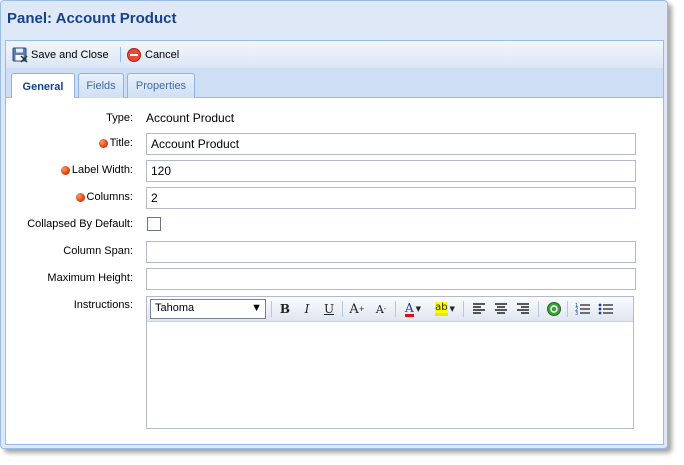 Image resolution: width=684 pixels, height=465 pixels. What do you see at coordinates (523, 309) in the screenshot?
I see `align-right-icon` at bounding box center [523, 309].